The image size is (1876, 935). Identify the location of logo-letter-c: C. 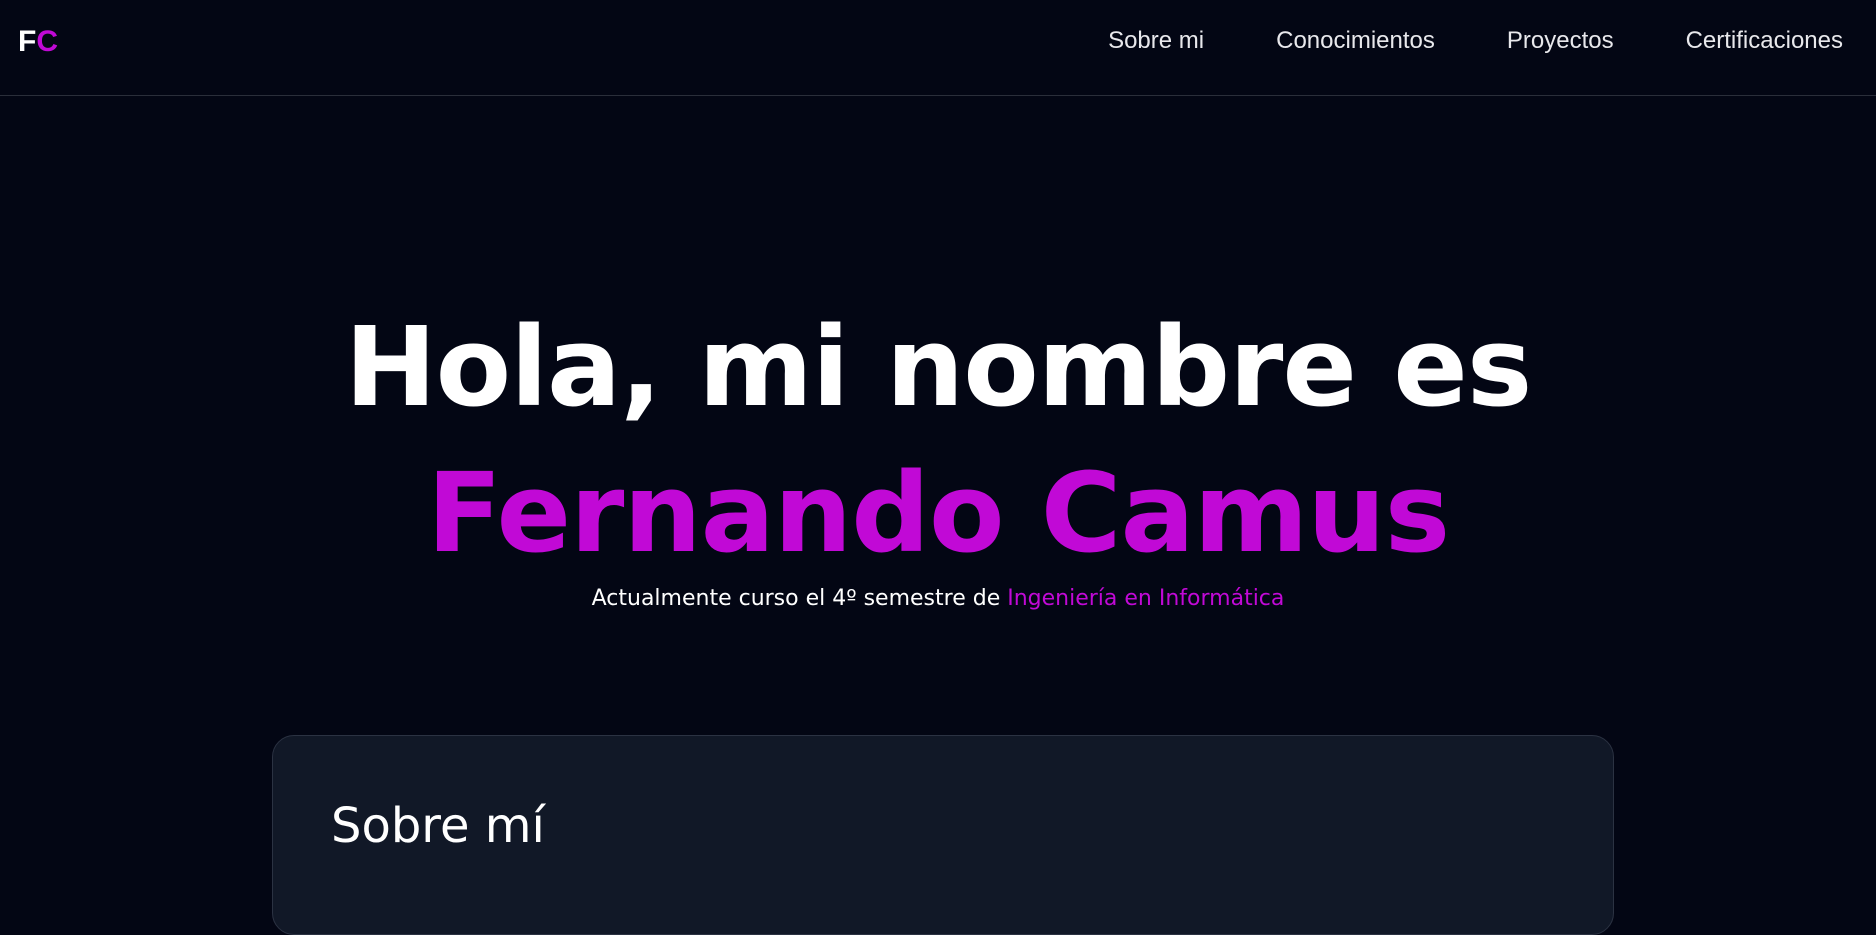
(47, 41).